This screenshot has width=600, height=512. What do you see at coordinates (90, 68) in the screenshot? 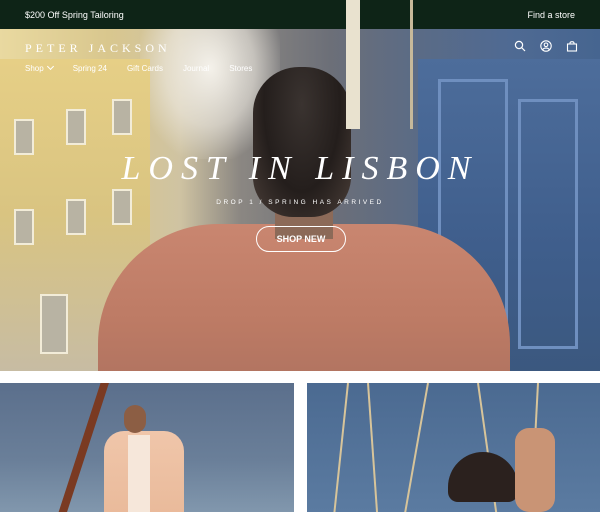
I see `nav-item-spring: Spring 24` at bounding box center [90, 68].